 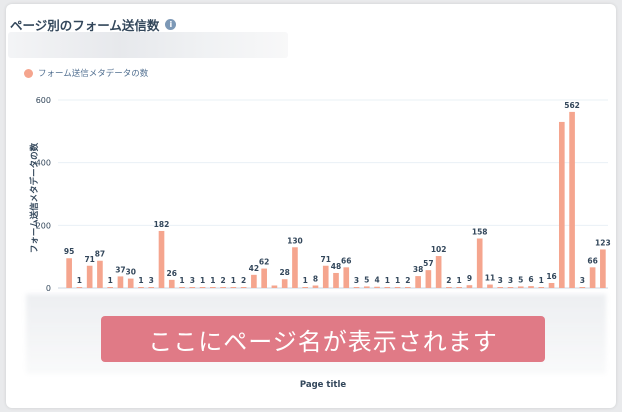 What do you see at coordinates (130, 272) in the screenshot?
I see `bar-data-label: 30` at bounding box center [130, 272].